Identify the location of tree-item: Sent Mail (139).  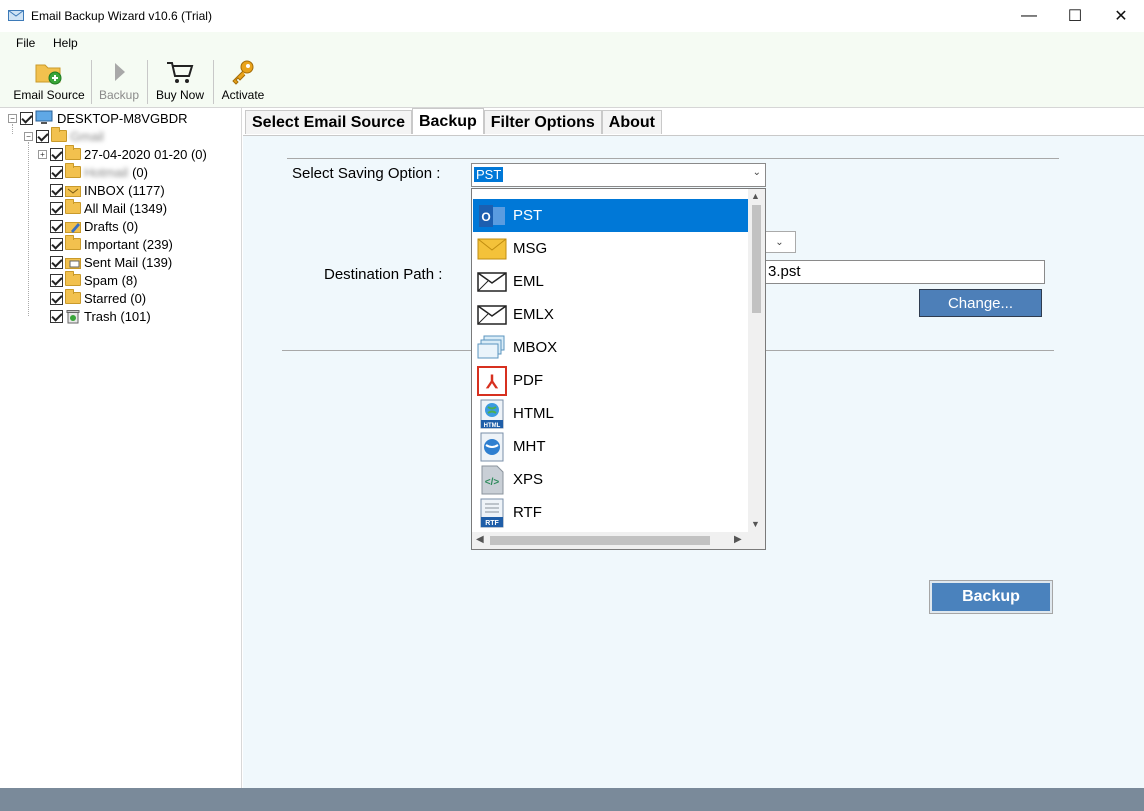
(111, 262).